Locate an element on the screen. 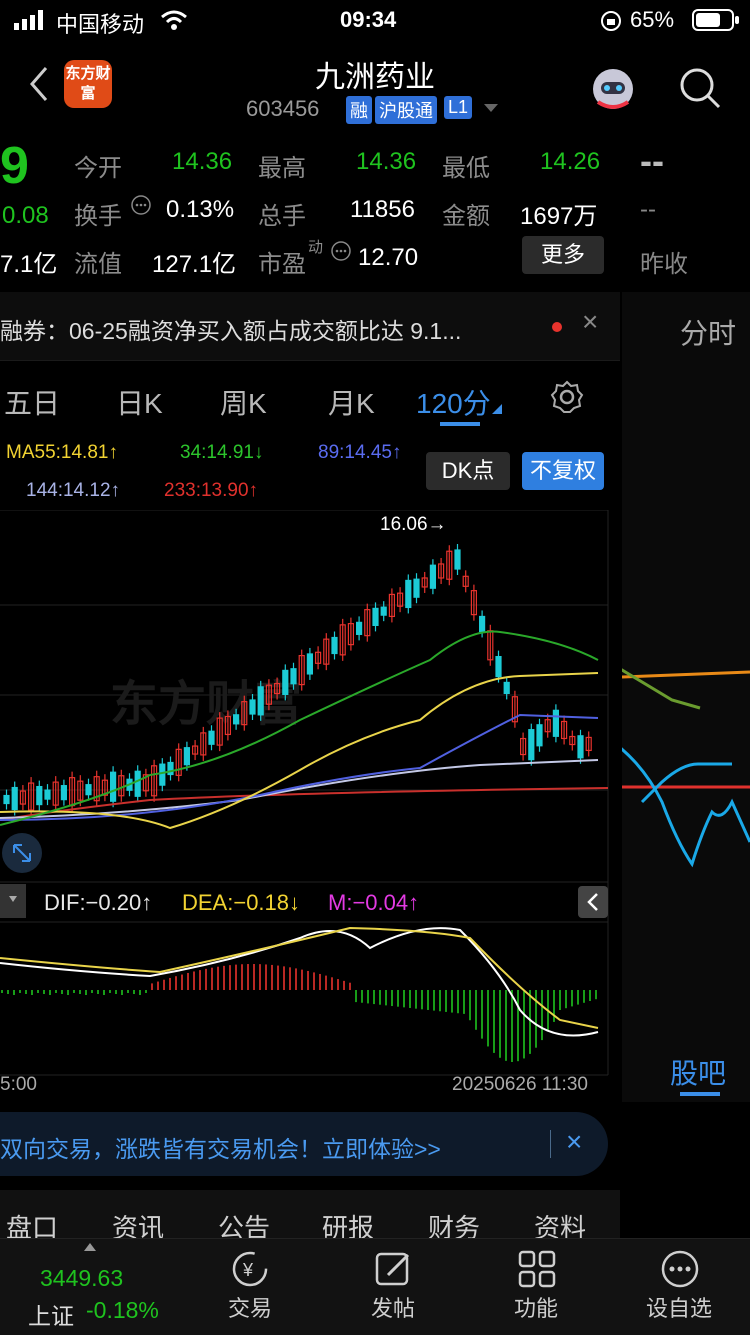  panel-collapse-button is located at coordinates (593, 902).